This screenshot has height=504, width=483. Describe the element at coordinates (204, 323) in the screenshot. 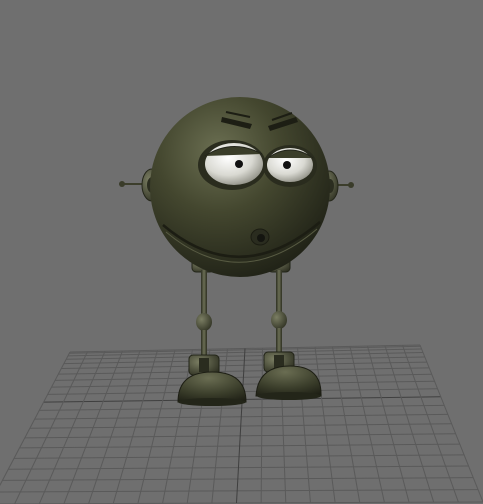

I see `left-leg` at that location.